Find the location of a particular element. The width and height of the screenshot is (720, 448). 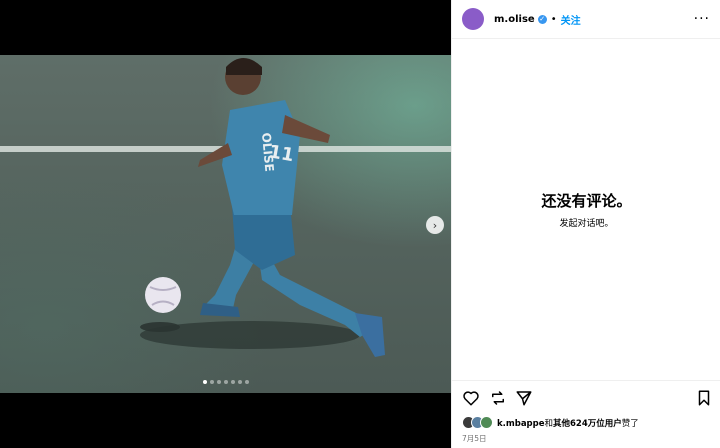

likes-summary: k.mbappe和其他624万位用户赞了 is located at coordinates (550, 422).